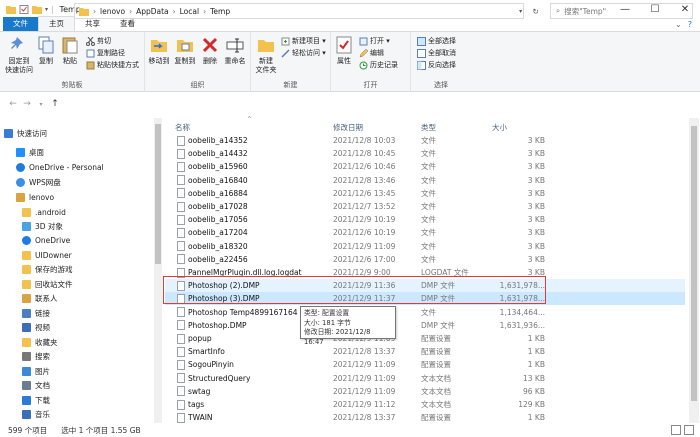 Image resolution: width=700 pixels, height=437 pixels. Describe the element at coordinates (425, 246) in the screenshot. I see `file-row: oobelib_a18320 2021/12/9 11:09 文件 3 KB` at that location.